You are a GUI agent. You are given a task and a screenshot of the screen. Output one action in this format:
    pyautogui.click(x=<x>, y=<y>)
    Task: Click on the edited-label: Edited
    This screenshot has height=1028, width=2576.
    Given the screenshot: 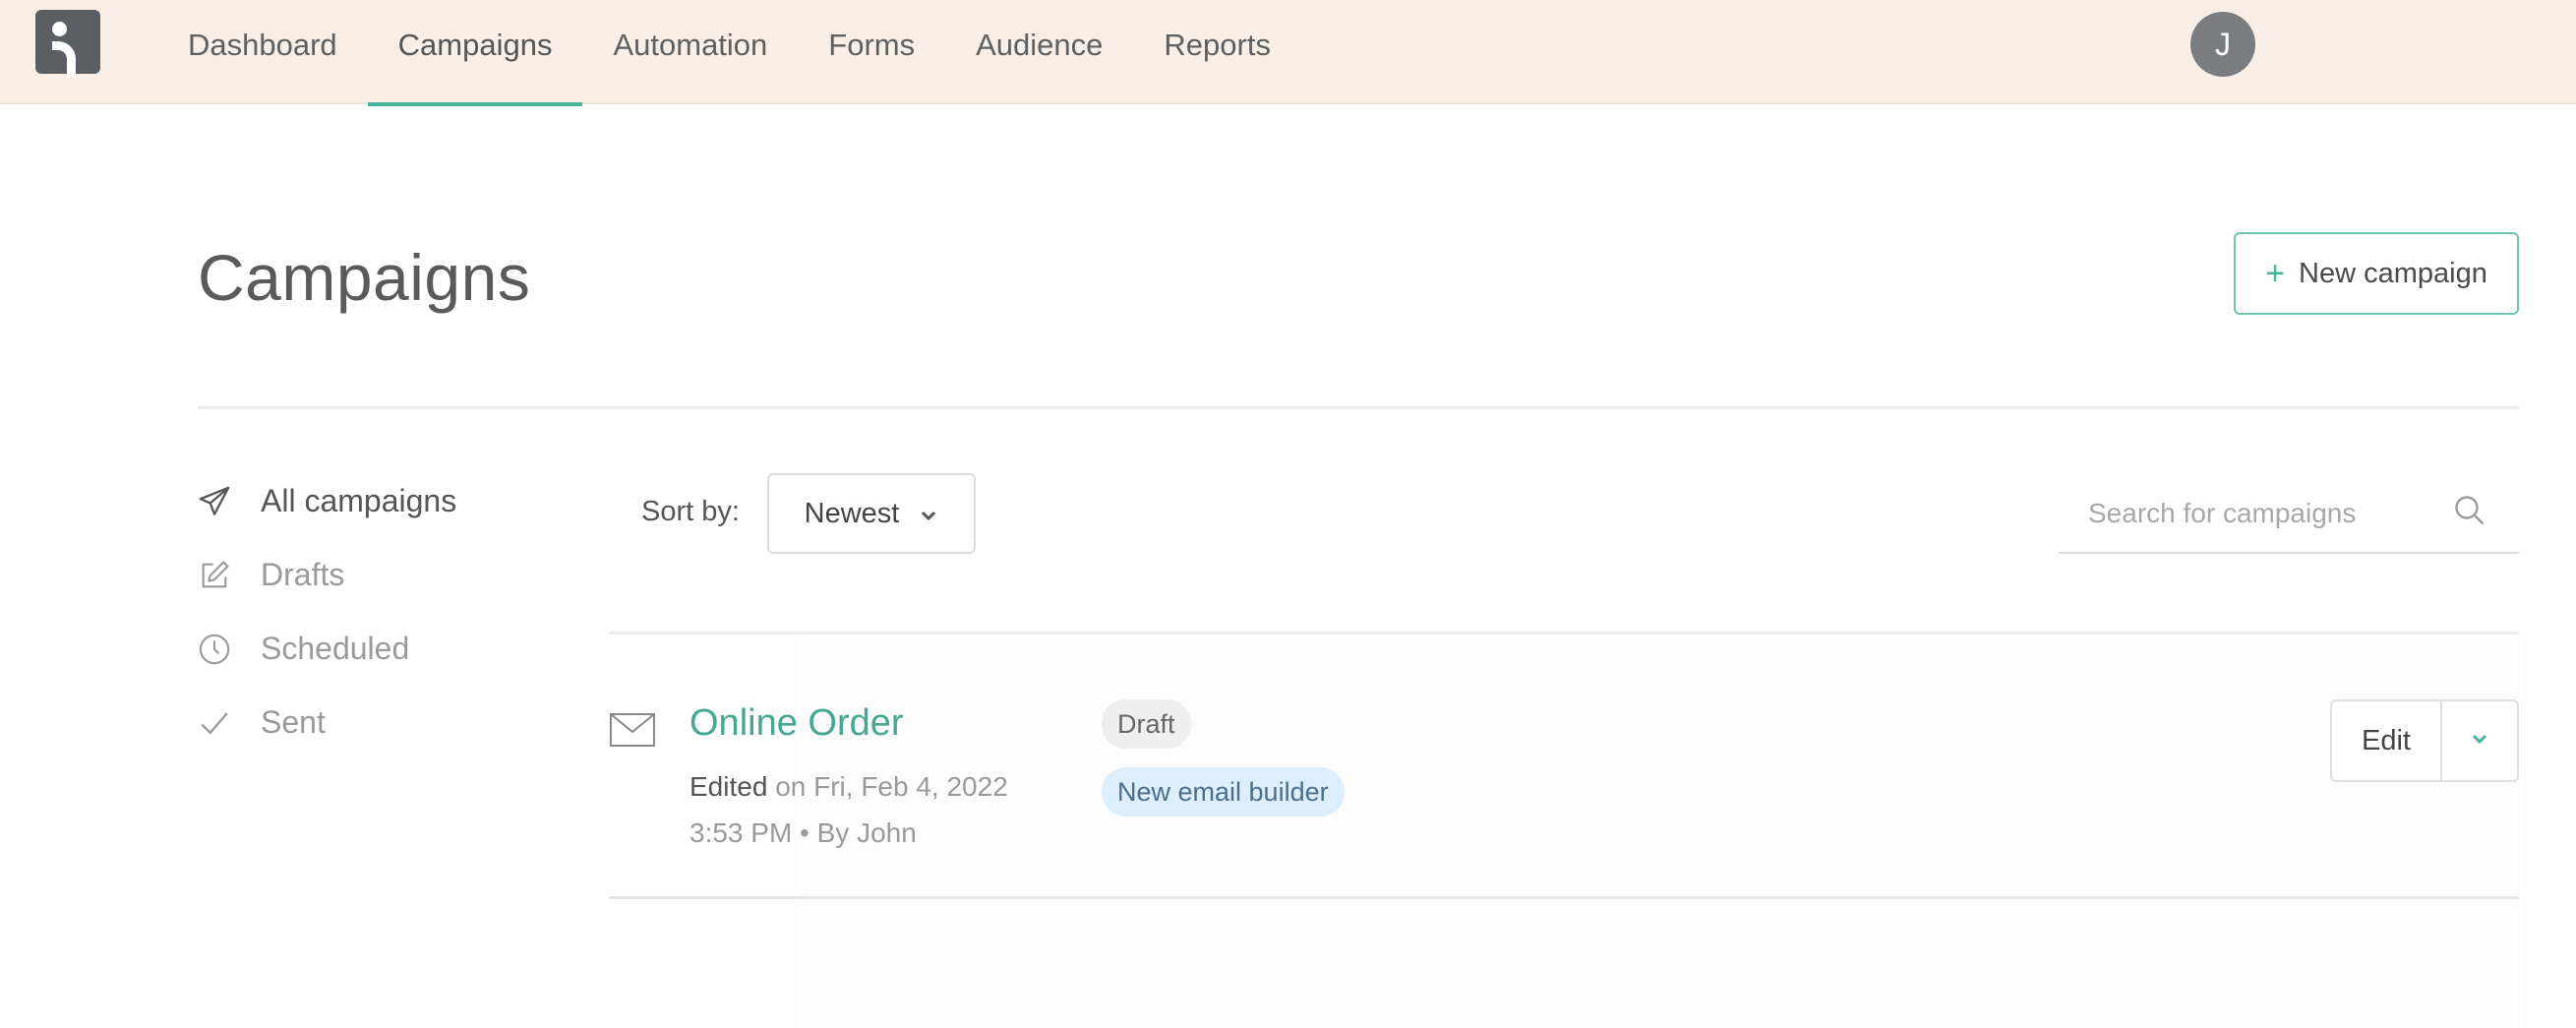 What is the action you would take?
    pyautogui.click(x=729, y=786)
    